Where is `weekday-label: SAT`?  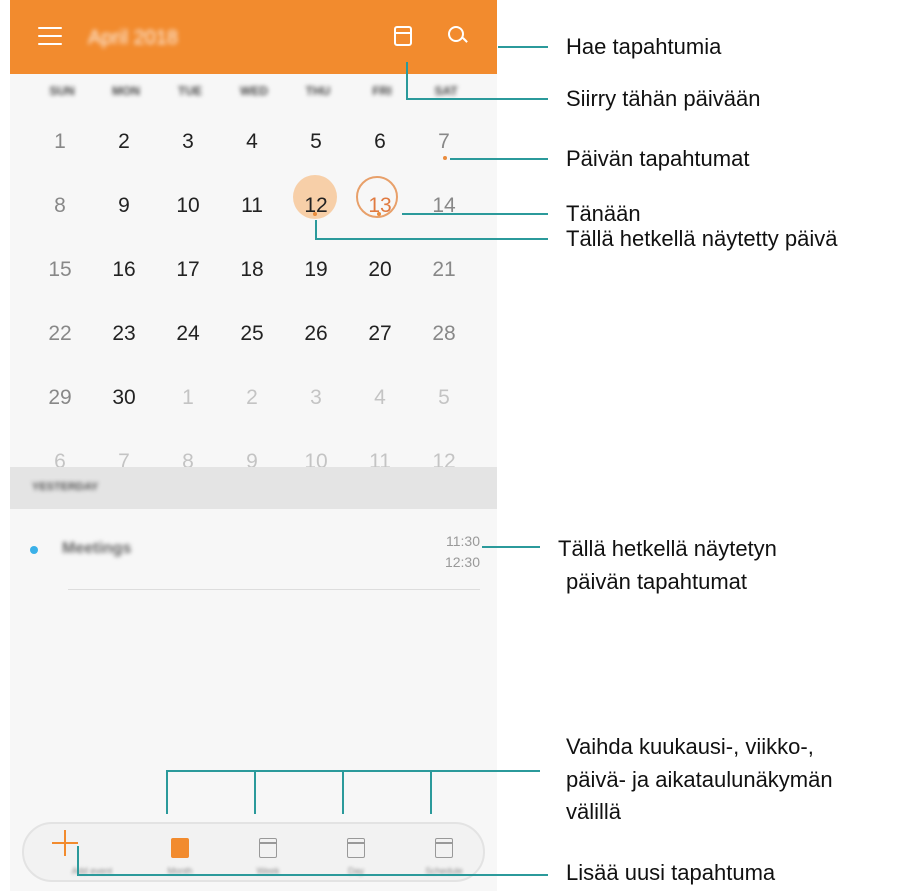 weekday-label: SAT is located at coordinates (446, 91).